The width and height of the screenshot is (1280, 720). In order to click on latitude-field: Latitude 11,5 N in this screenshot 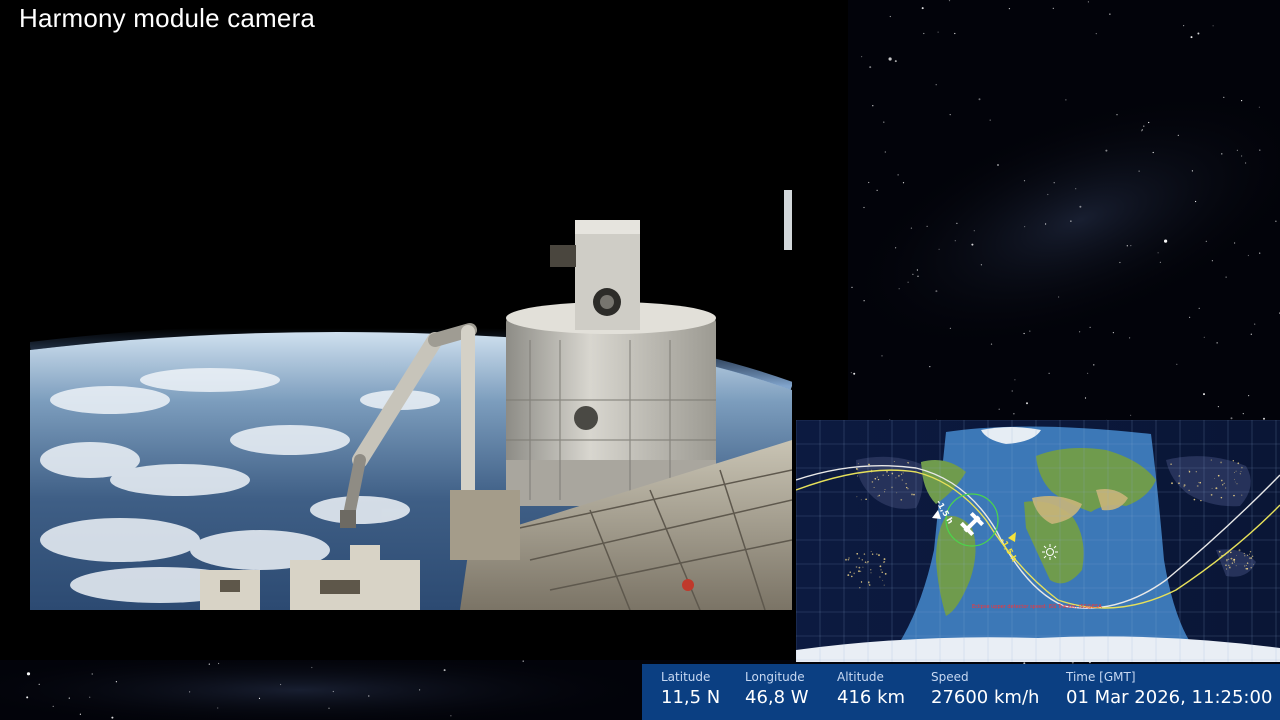, I will do `click(690, 689)`.